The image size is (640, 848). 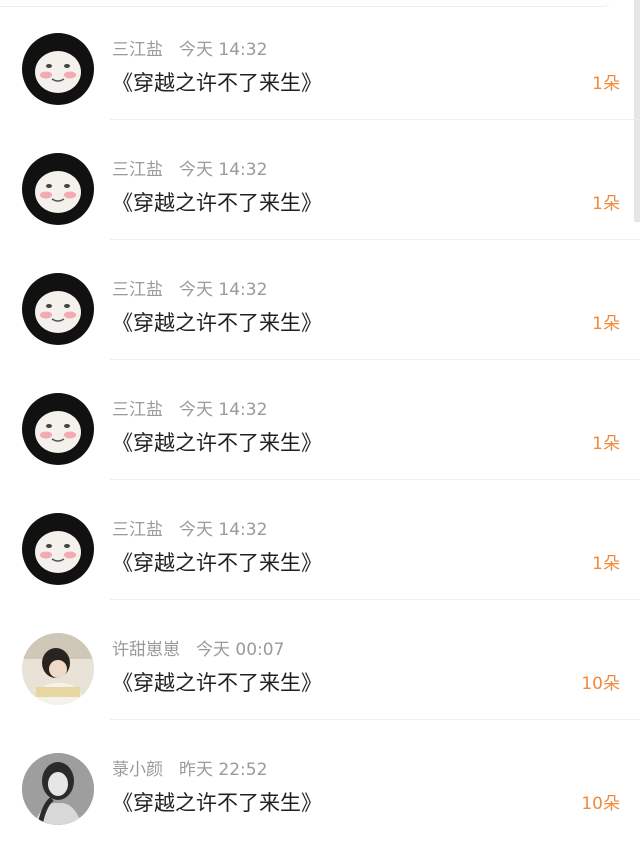 What do you see at coordinates (240, 650) in the screenshot?
I see `timestamp: 今天 00:07` at bounding box center [240, 650].